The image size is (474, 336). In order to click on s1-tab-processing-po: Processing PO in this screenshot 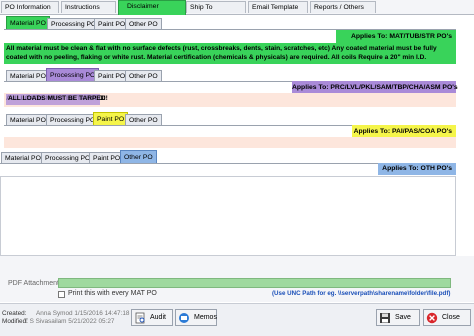, I will do `click(74, 23)`.